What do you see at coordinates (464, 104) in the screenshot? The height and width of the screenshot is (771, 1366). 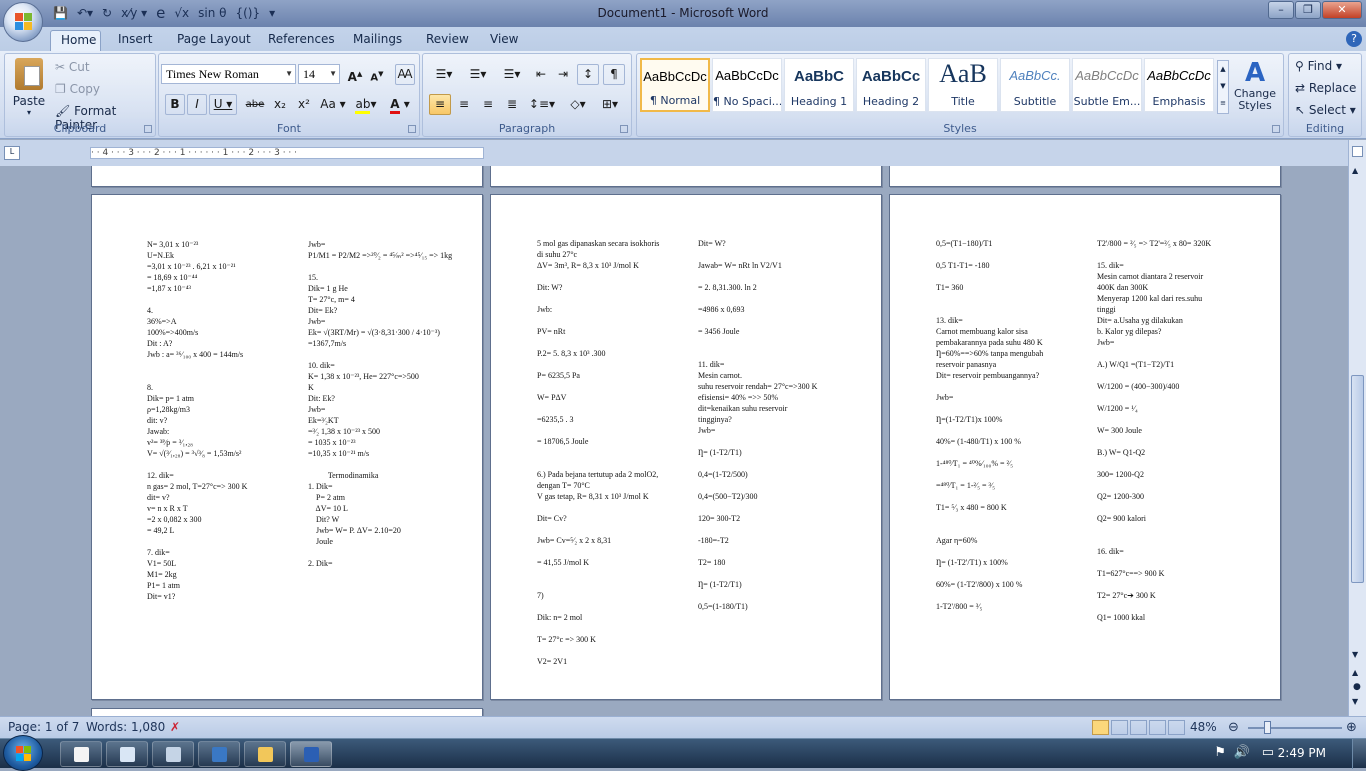 I see `align-center-button: ≡` at bounding box center [464, 104].